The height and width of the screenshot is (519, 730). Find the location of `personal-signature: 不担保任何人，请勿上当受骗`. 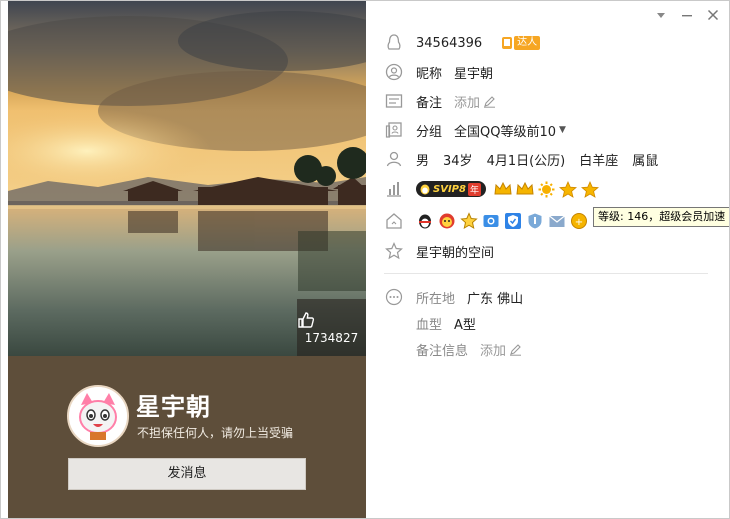

personal-signature: 不担保任何人，请勿上当受骗 is located at coordinates (215, 433).